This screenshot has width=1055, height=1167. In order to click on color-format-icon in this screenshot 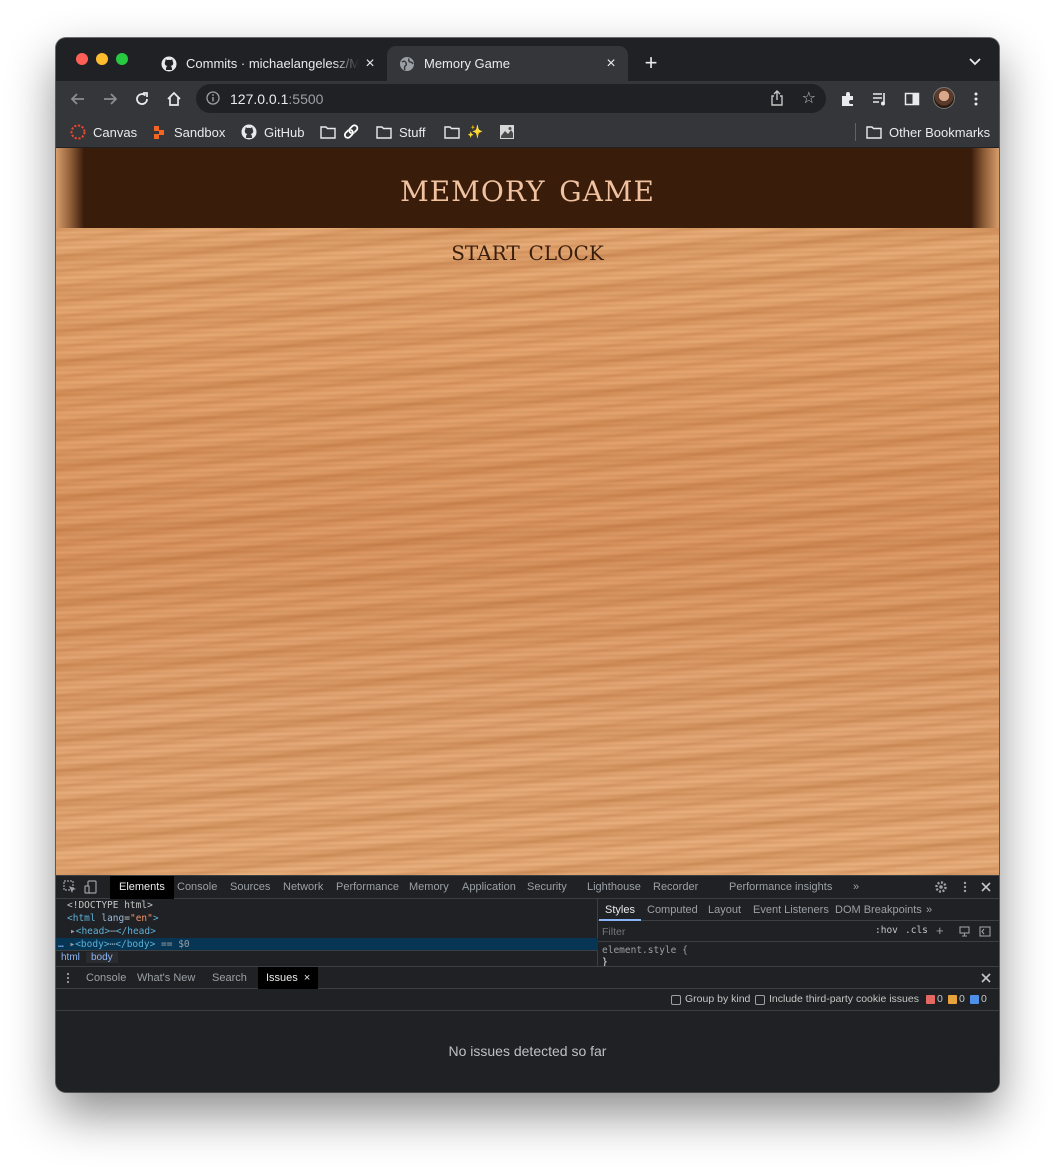, I will do `click(964, 933)`.